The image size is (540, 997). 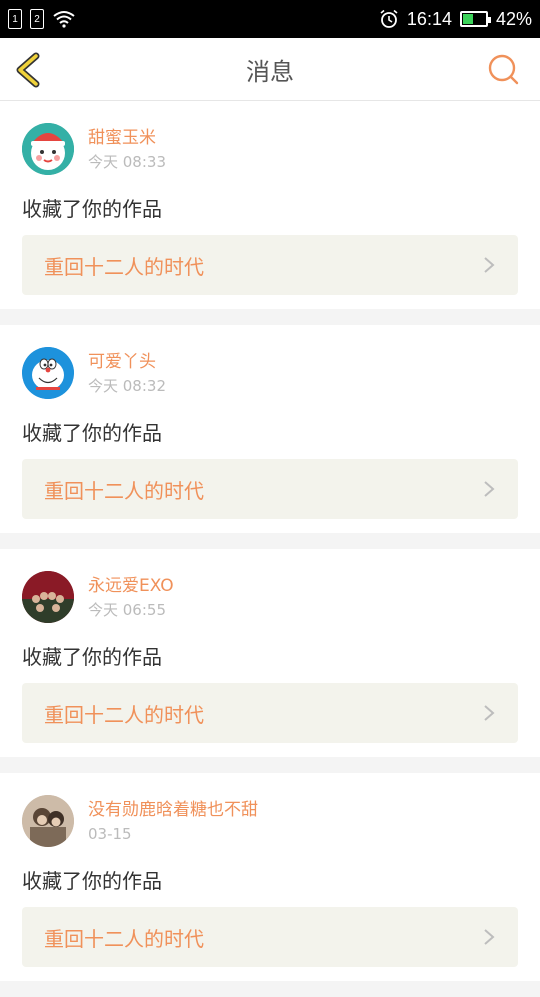 I want to click on app-header: 消息, so click(x=270, y=69).